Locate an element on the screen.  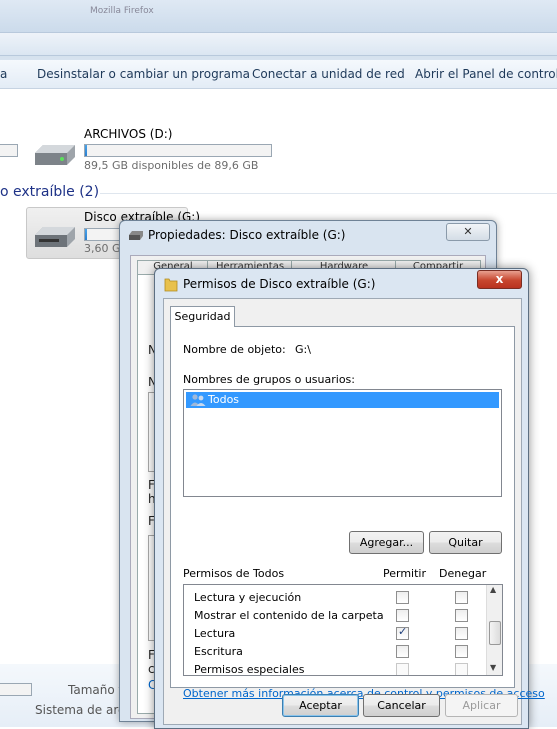
address-bar is located at coordinates (278, 44).